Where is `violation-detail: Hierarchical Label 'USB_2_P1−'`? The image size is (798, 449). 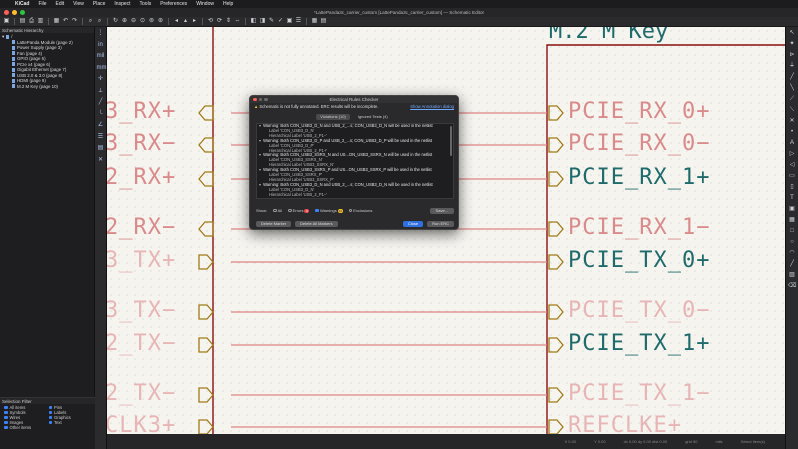 violation-detail: Hierarchical Label 'USB_2_P1−' is located at coordinates (355, 195).